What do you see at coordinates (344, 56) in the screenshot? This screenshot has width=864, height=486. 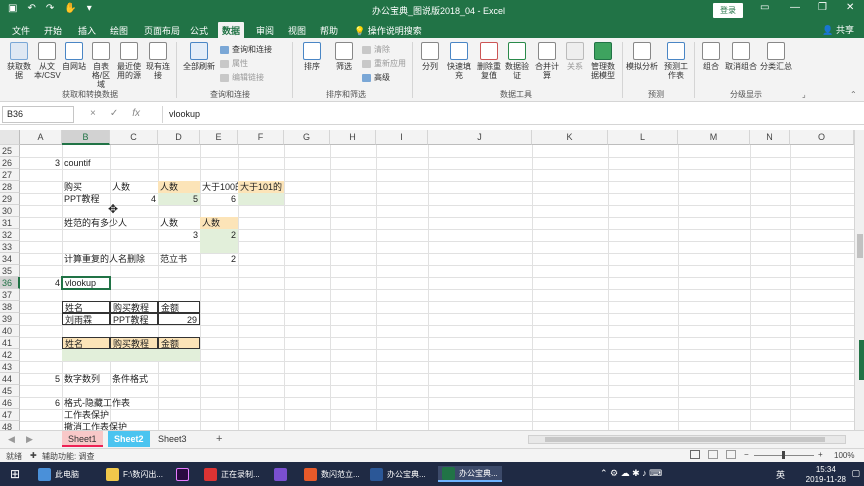 I see `filter-button: 筛选` at bounding box center [344, 56].